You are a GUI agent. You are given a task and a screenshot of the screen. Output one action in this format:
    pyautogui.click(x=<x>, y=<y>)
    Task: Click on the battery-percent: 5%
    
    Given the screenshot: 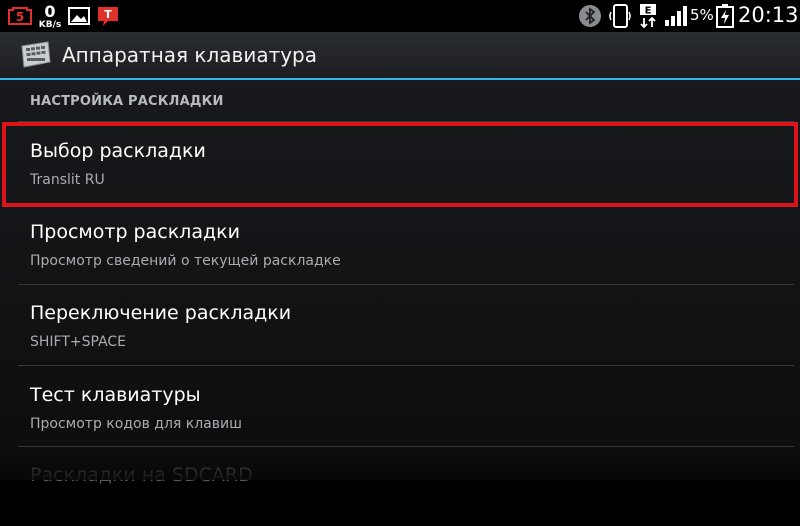 What is the action you would take?
    pyautogui.click(x=702, y=15)
    